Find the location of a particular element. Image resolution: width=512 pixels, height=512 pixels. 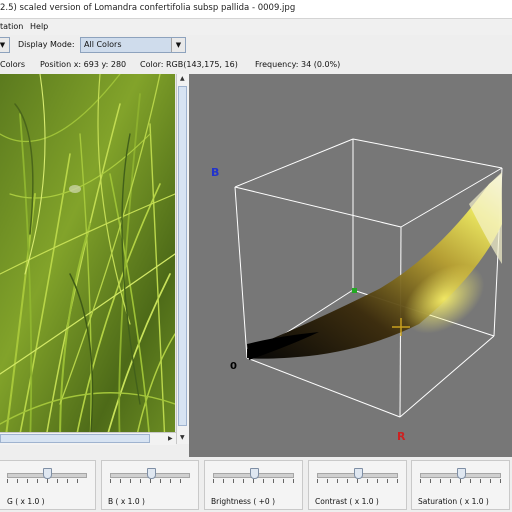

horizontal-scroll-thumb is located at coordinates (75, 438).